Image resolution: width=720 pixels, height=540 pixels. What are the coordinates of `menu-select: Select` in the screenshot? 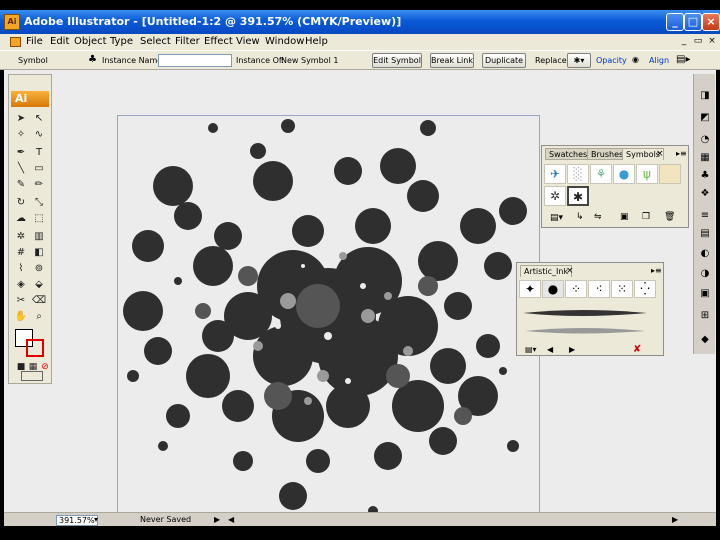 It's located at (155, 41).